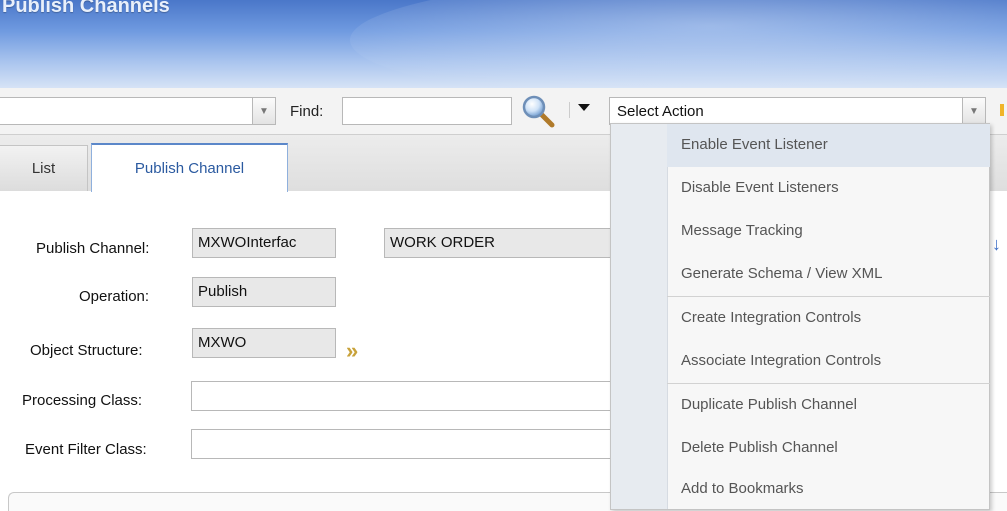 The height and width of the screenshot is (511, 1007). I want to click on event-filter-class-field, so click(411, 444).